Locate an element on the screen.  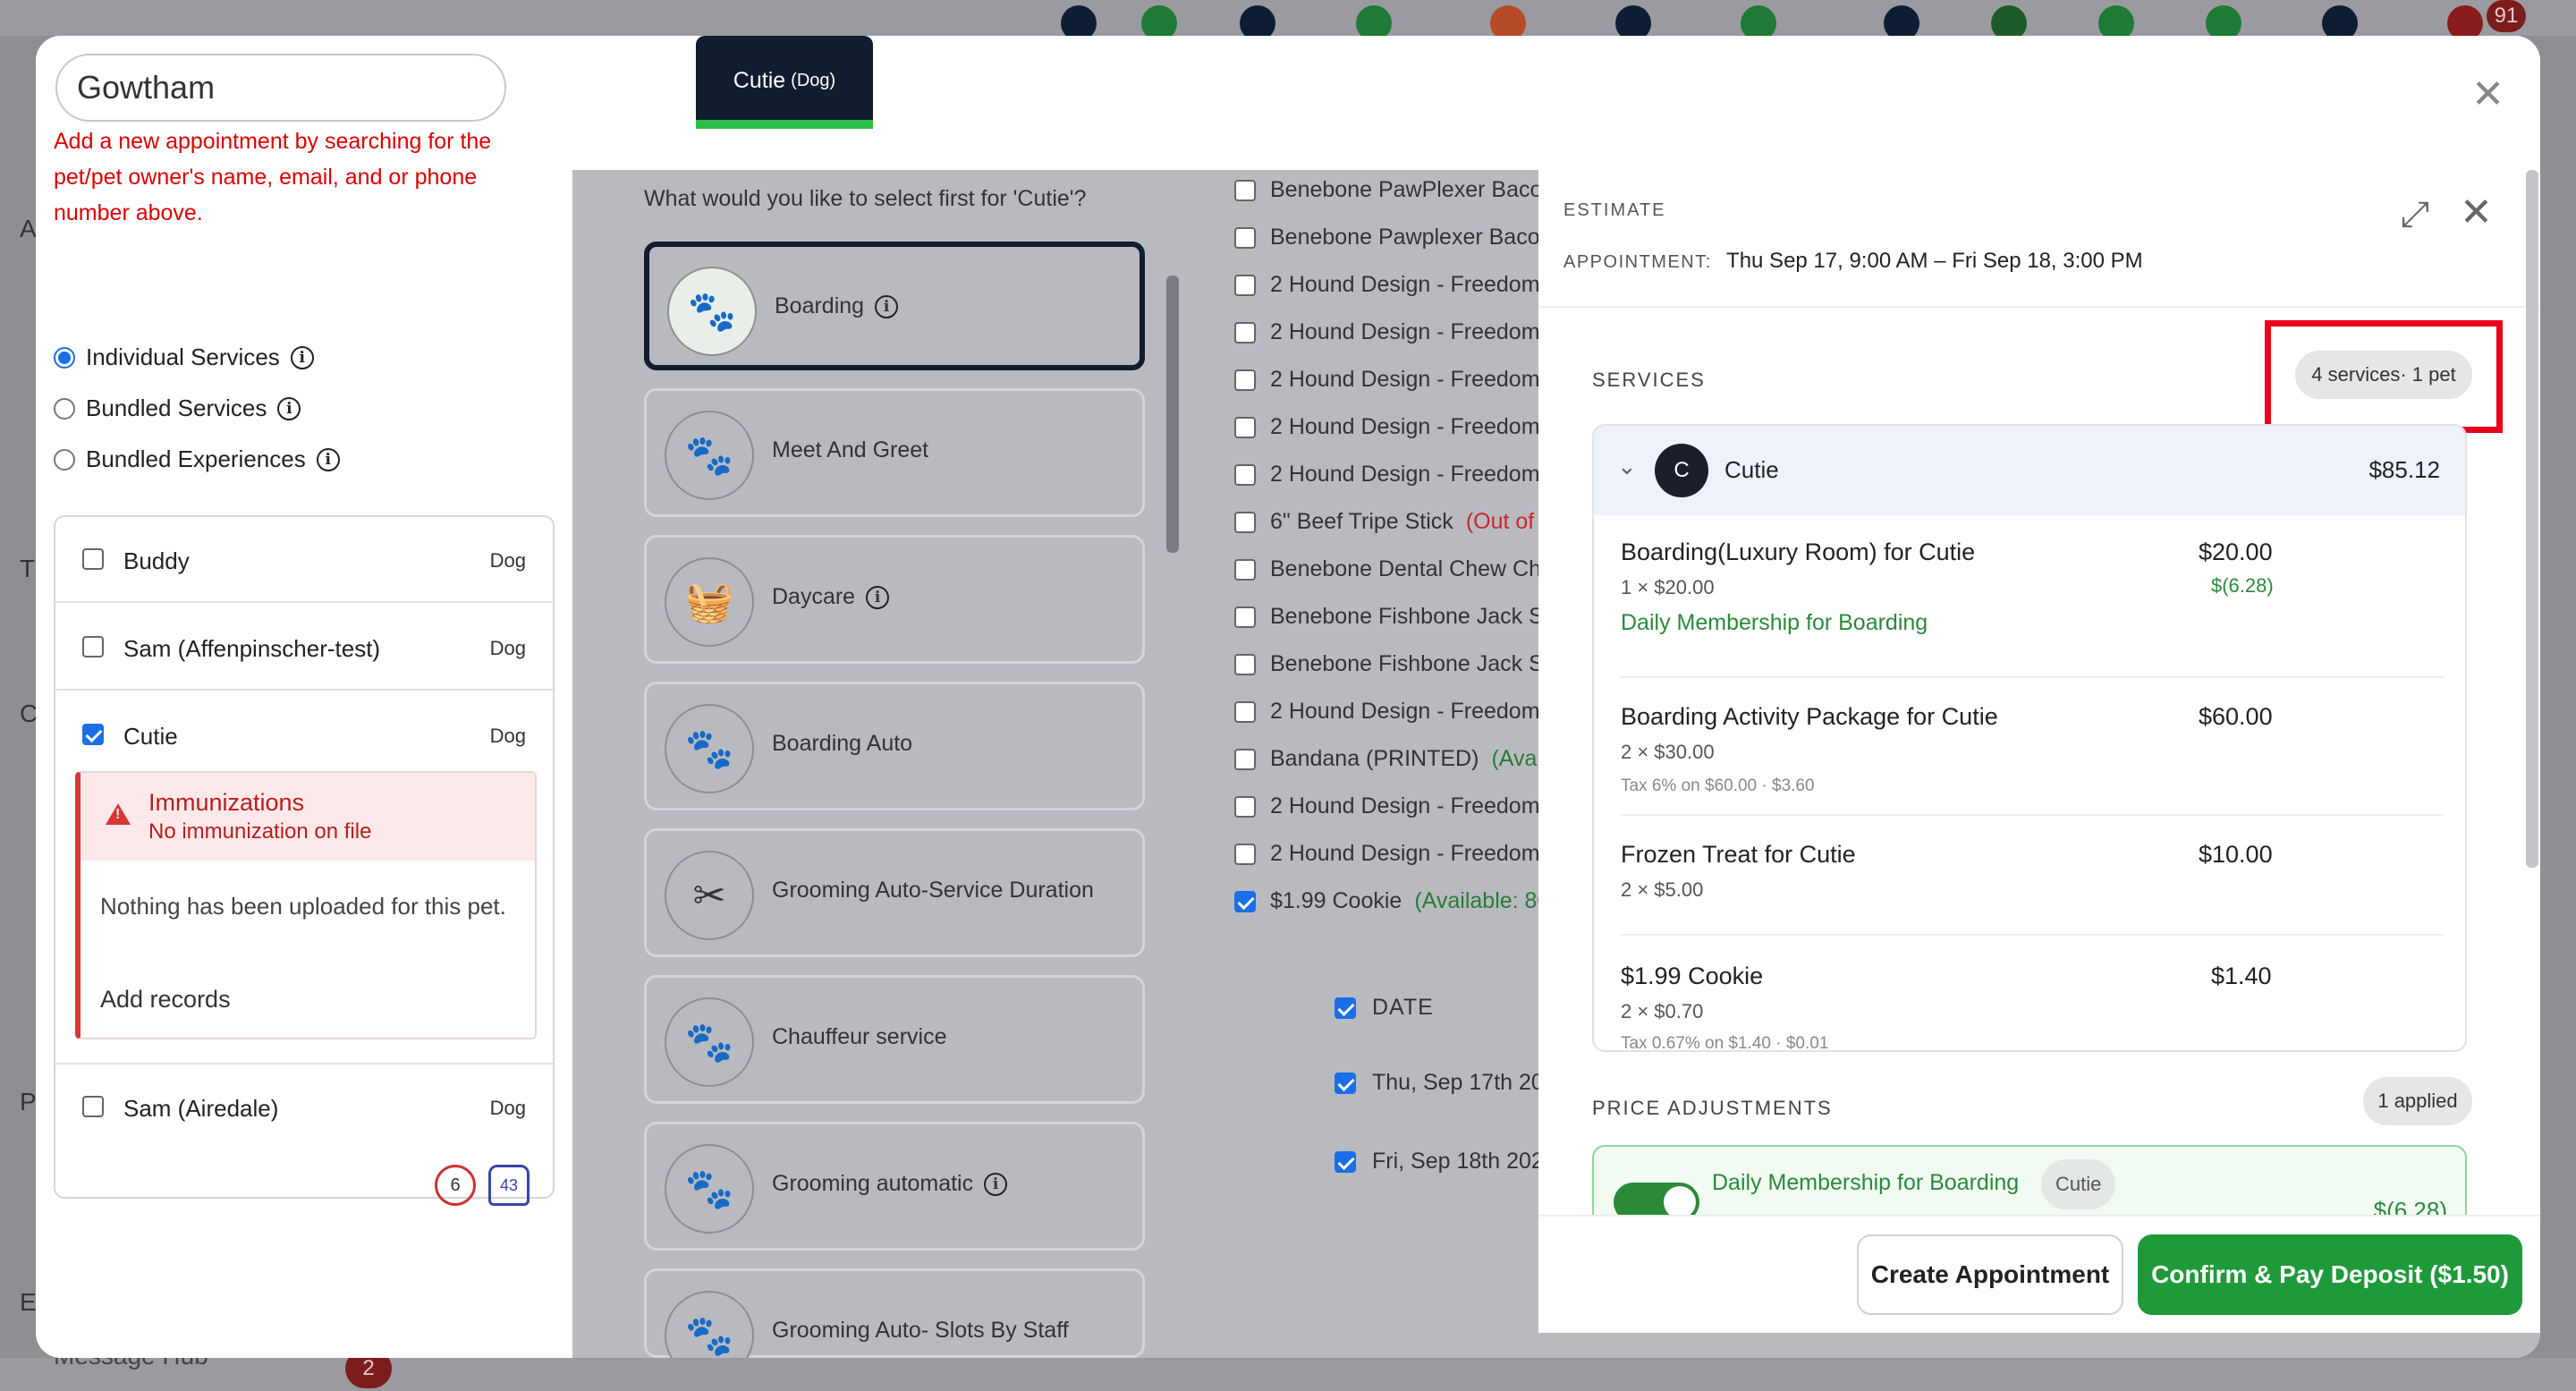
category-grooming-auto-slots-by-staff: 🐾 Grooming Auto- Slots By Staff is located at coordinates (894, 1313).